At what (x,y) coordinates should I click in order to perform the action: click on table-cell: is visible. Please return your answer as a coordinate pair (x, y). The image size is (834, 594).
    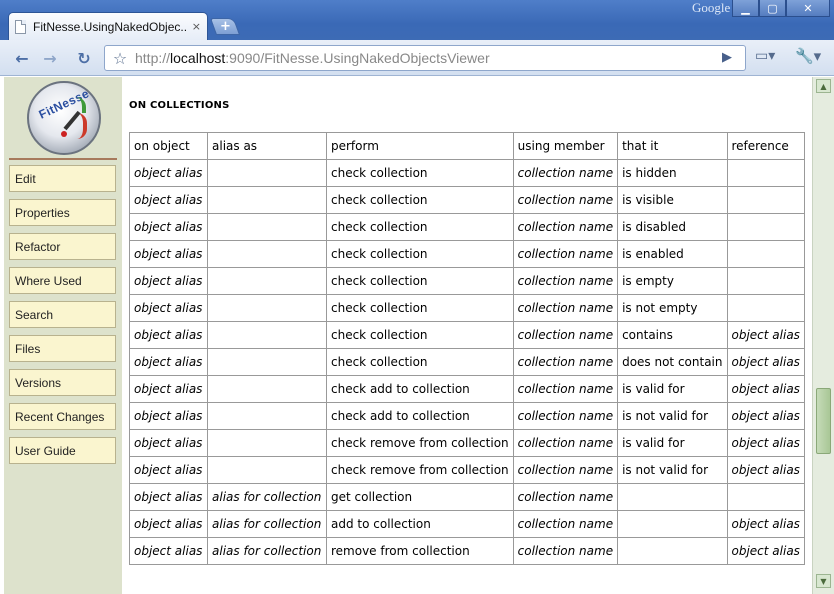
    Looking at the image, I should click on (672, 200).